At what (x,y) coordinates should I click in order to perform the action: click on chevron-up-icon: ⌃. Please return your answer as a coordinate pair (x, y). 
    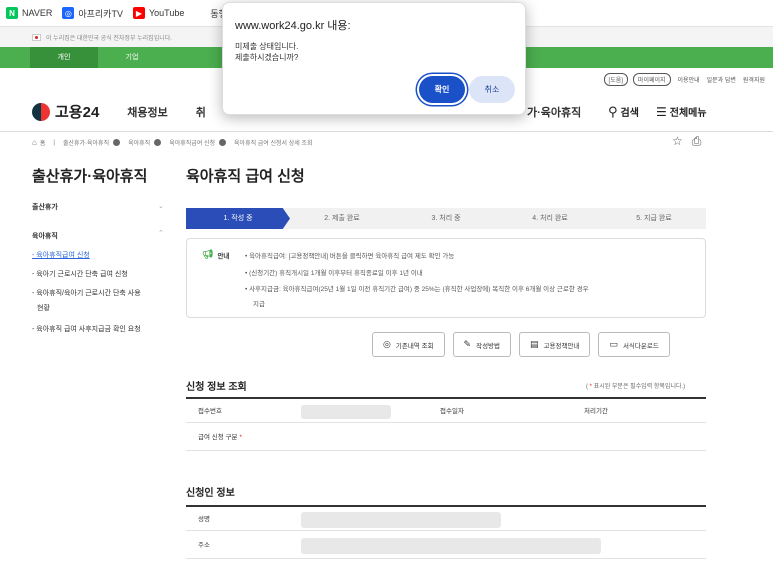
    Looking at the image, I should click on (161, 233).